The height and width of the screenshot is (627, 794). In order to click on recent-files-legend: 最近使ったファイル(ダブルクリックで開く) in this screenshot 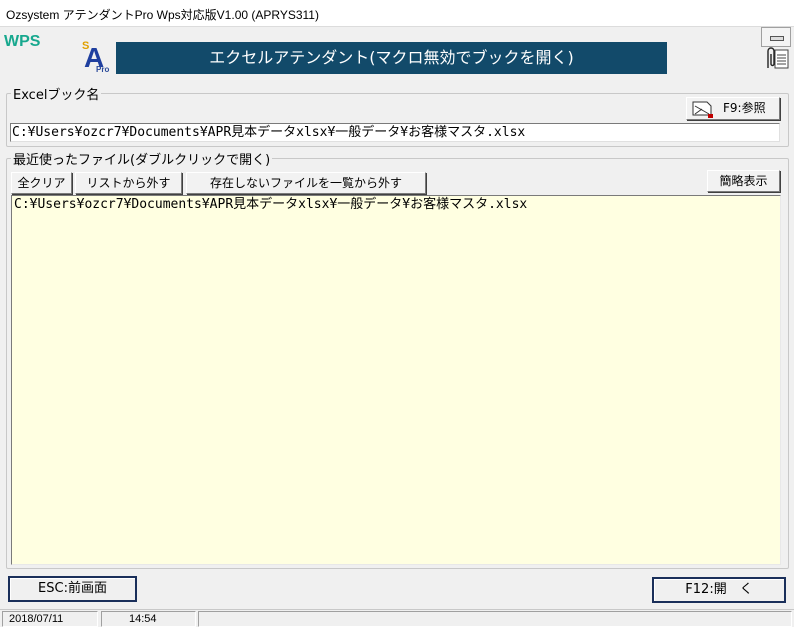, I will do `click(142, 158)`.